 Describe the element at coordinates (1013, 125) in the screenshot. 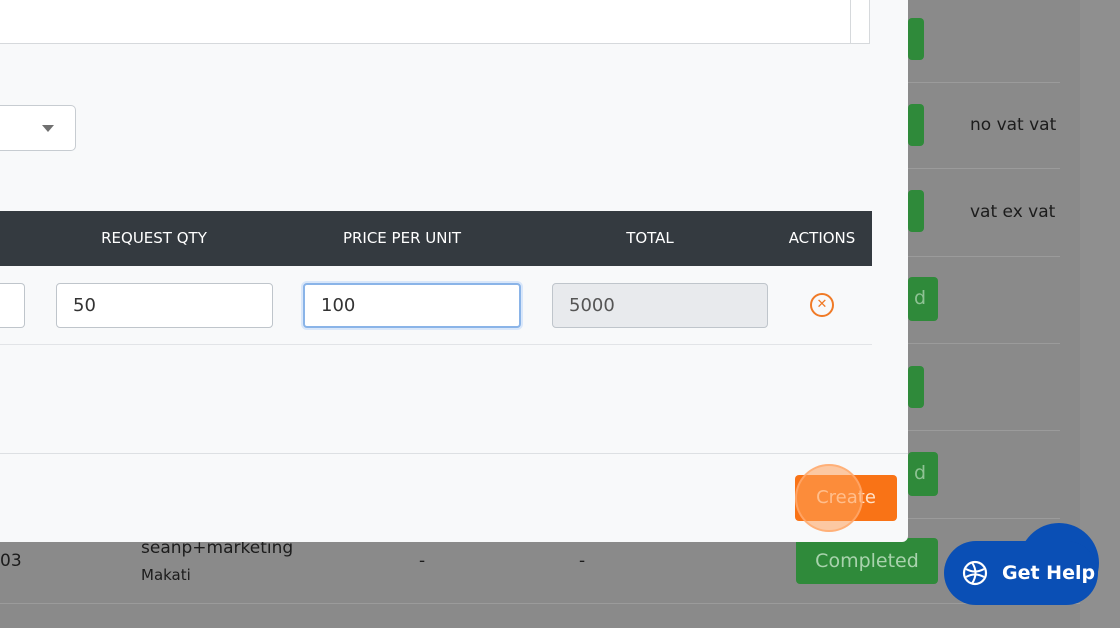

I see `row-note: no vat vat` at that location.